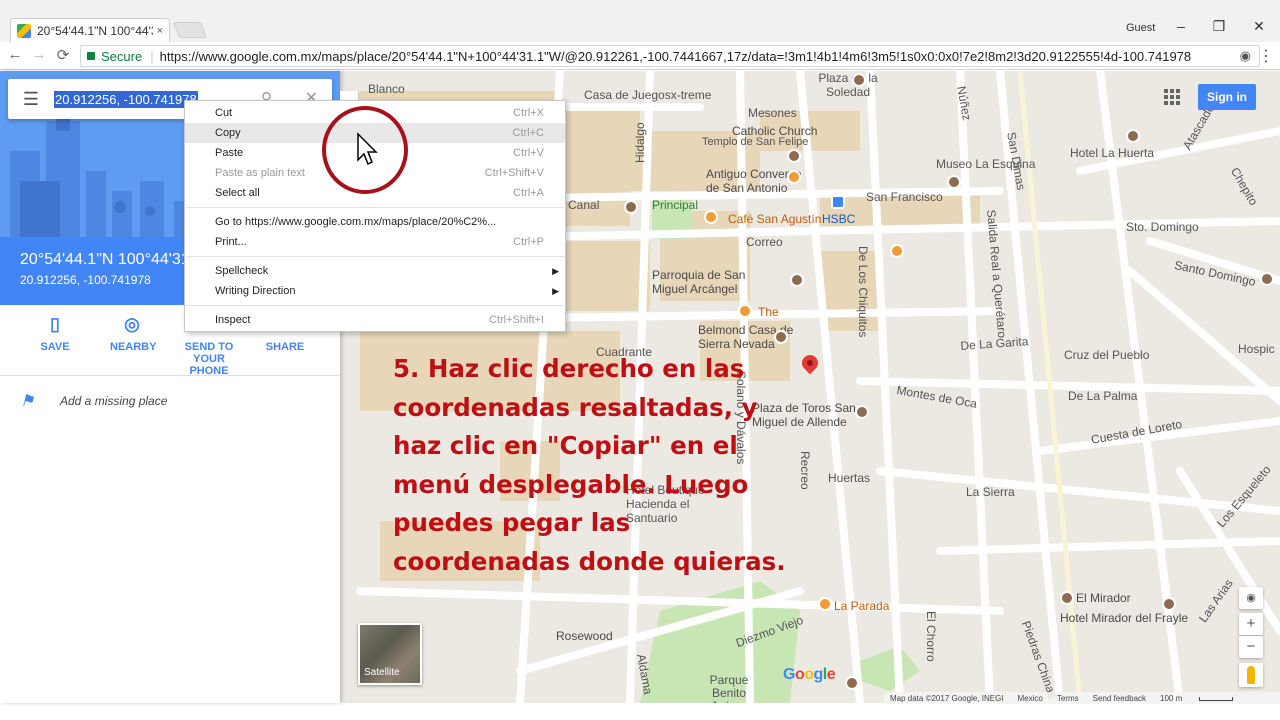 The image size is (1280, 720). I want to click on mouse-cursor-icon, so click(367, 149).